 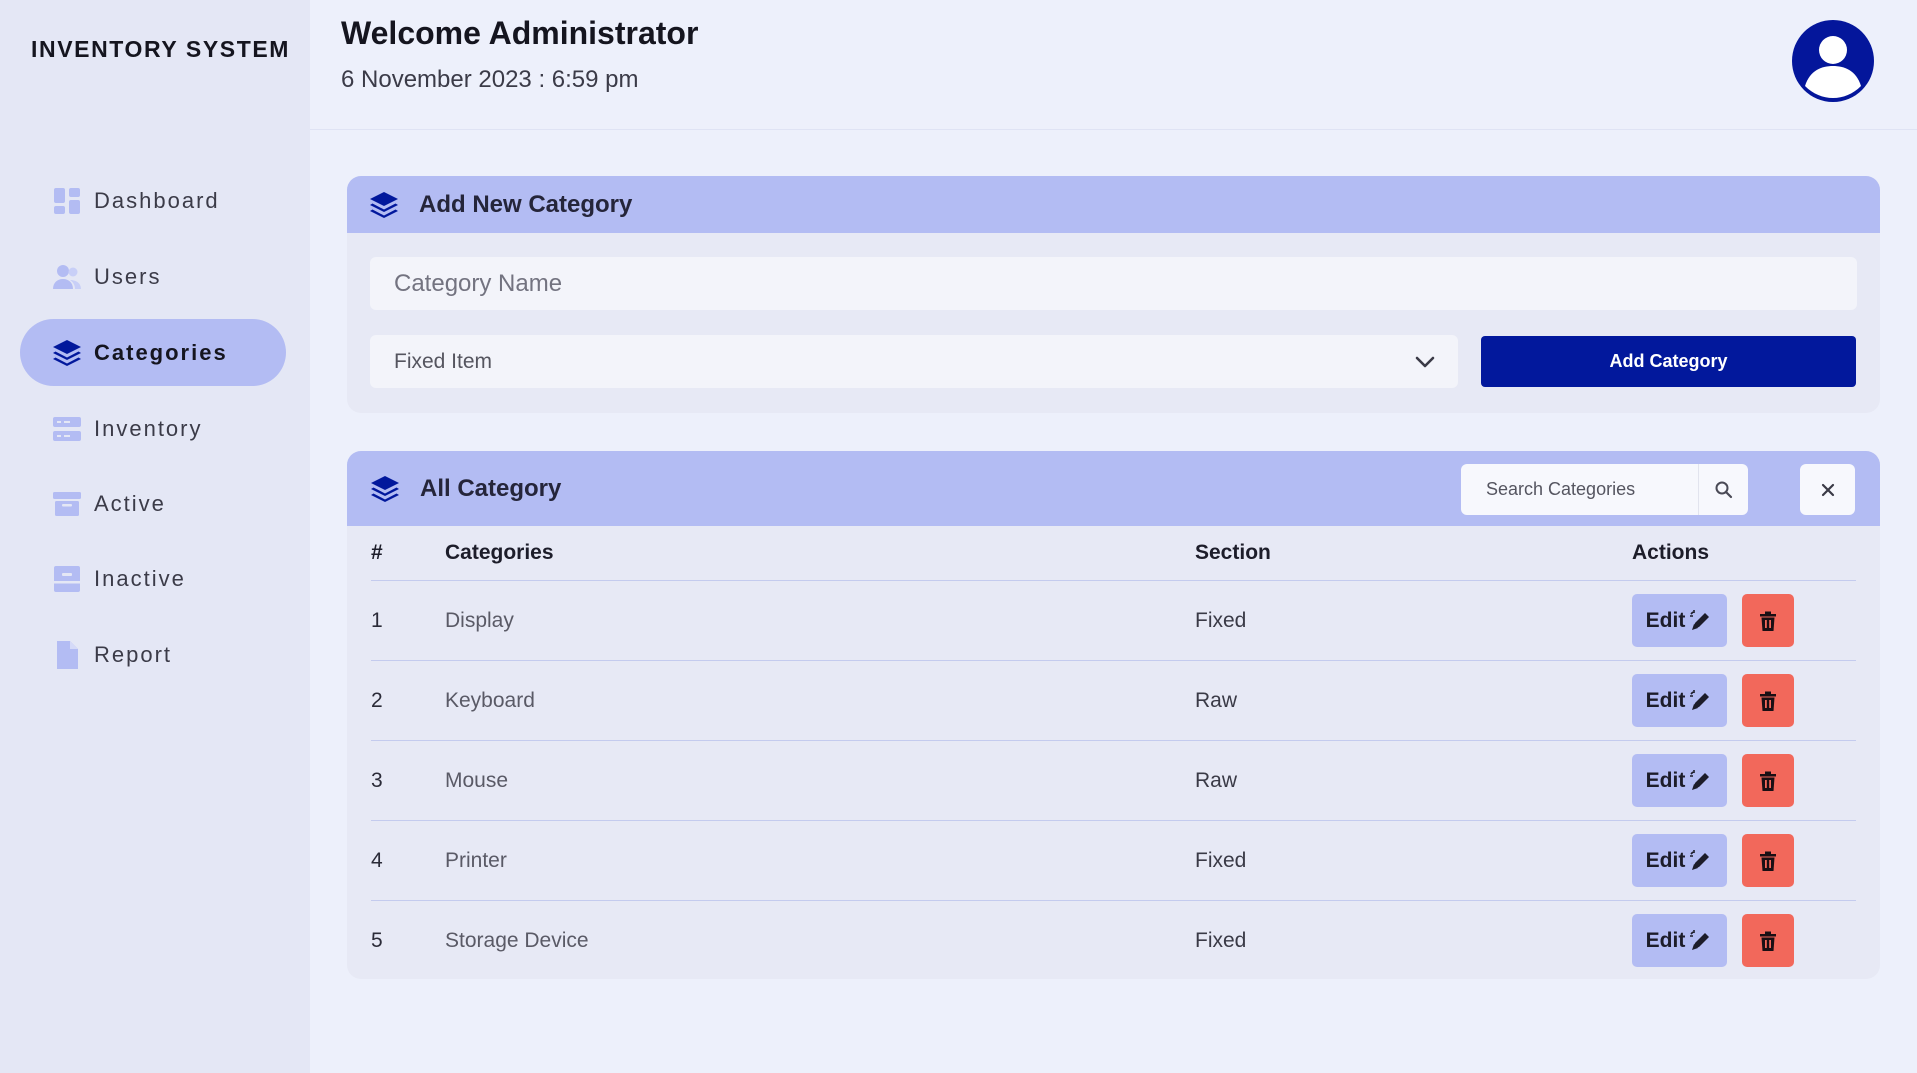 What do you see at coordinates (67, 504) in the screenshot?
I see `archive-icon` at bounding box center [67, 504].